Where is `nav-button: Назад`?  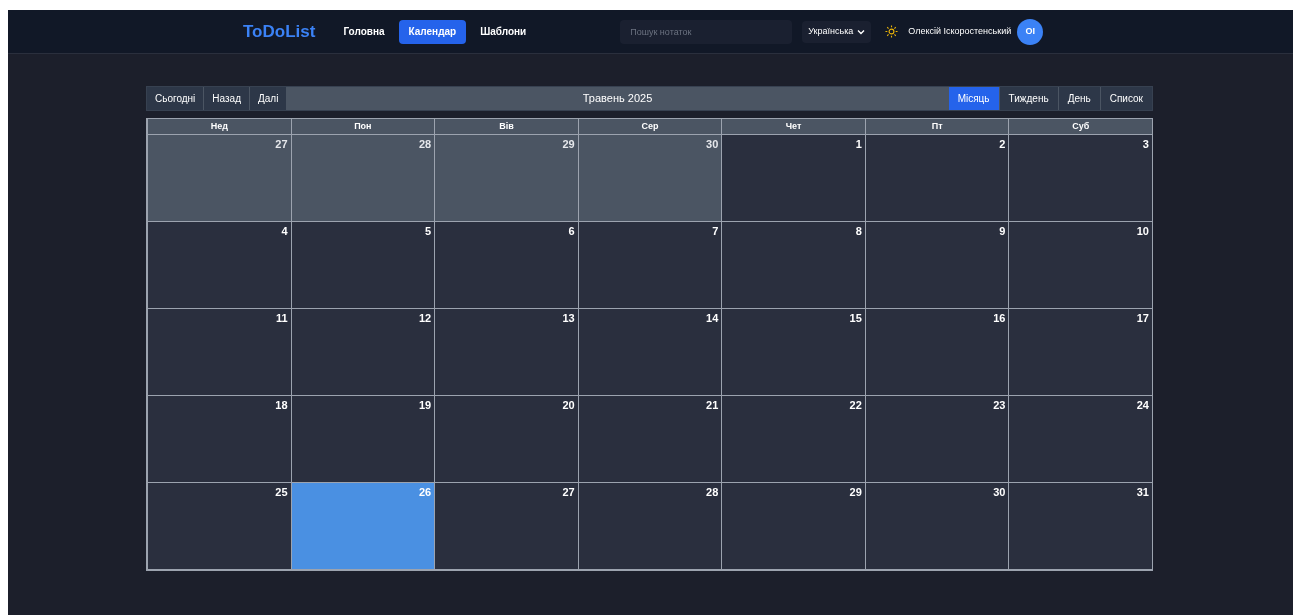 nav-button: Назад is located at coordinates (227, 98).